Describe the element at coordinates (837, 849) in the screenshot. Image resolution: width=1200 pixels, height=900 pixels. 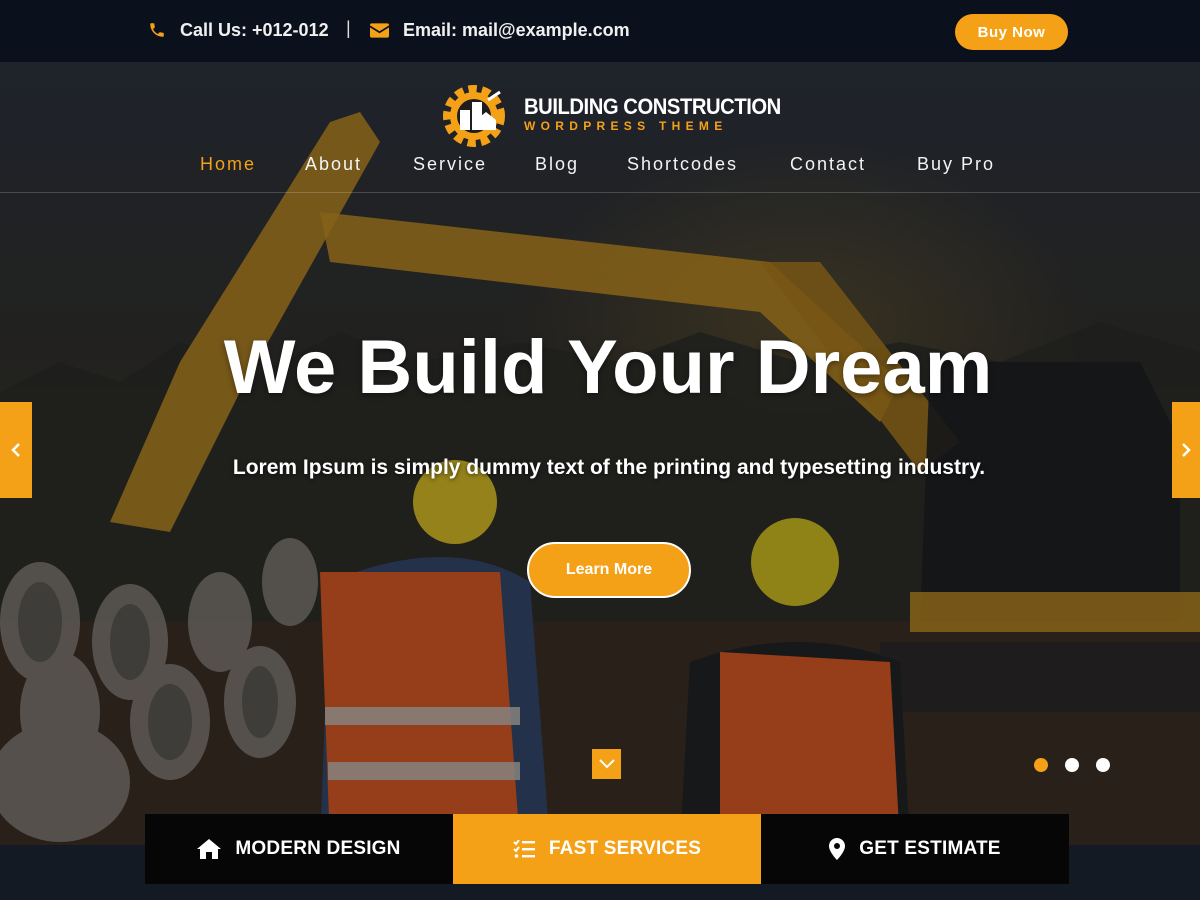
I see `map-pin-icon` at that location.